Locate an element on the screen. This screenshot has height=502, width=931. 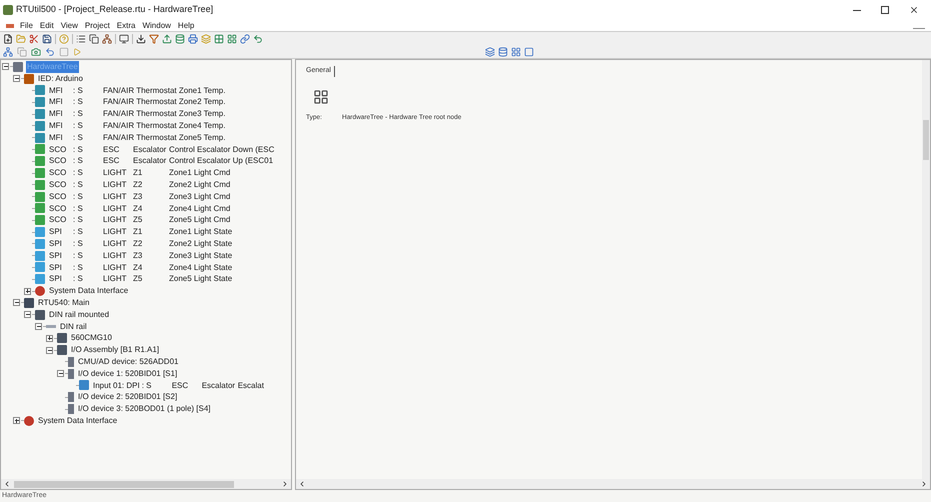
tree-item: IED: Arduino is located at coordinates (60, 78).